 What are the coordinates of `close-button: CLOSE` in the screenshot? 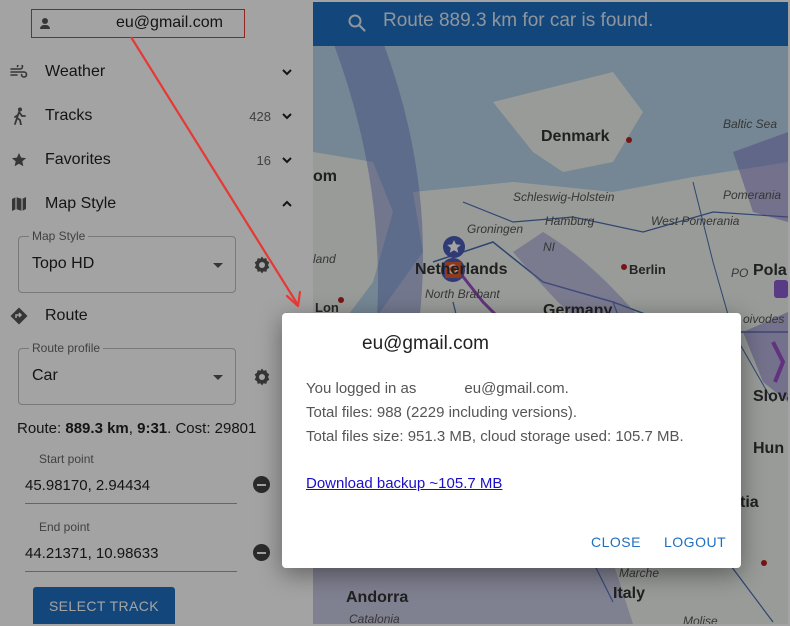 It's located at (616, 542).